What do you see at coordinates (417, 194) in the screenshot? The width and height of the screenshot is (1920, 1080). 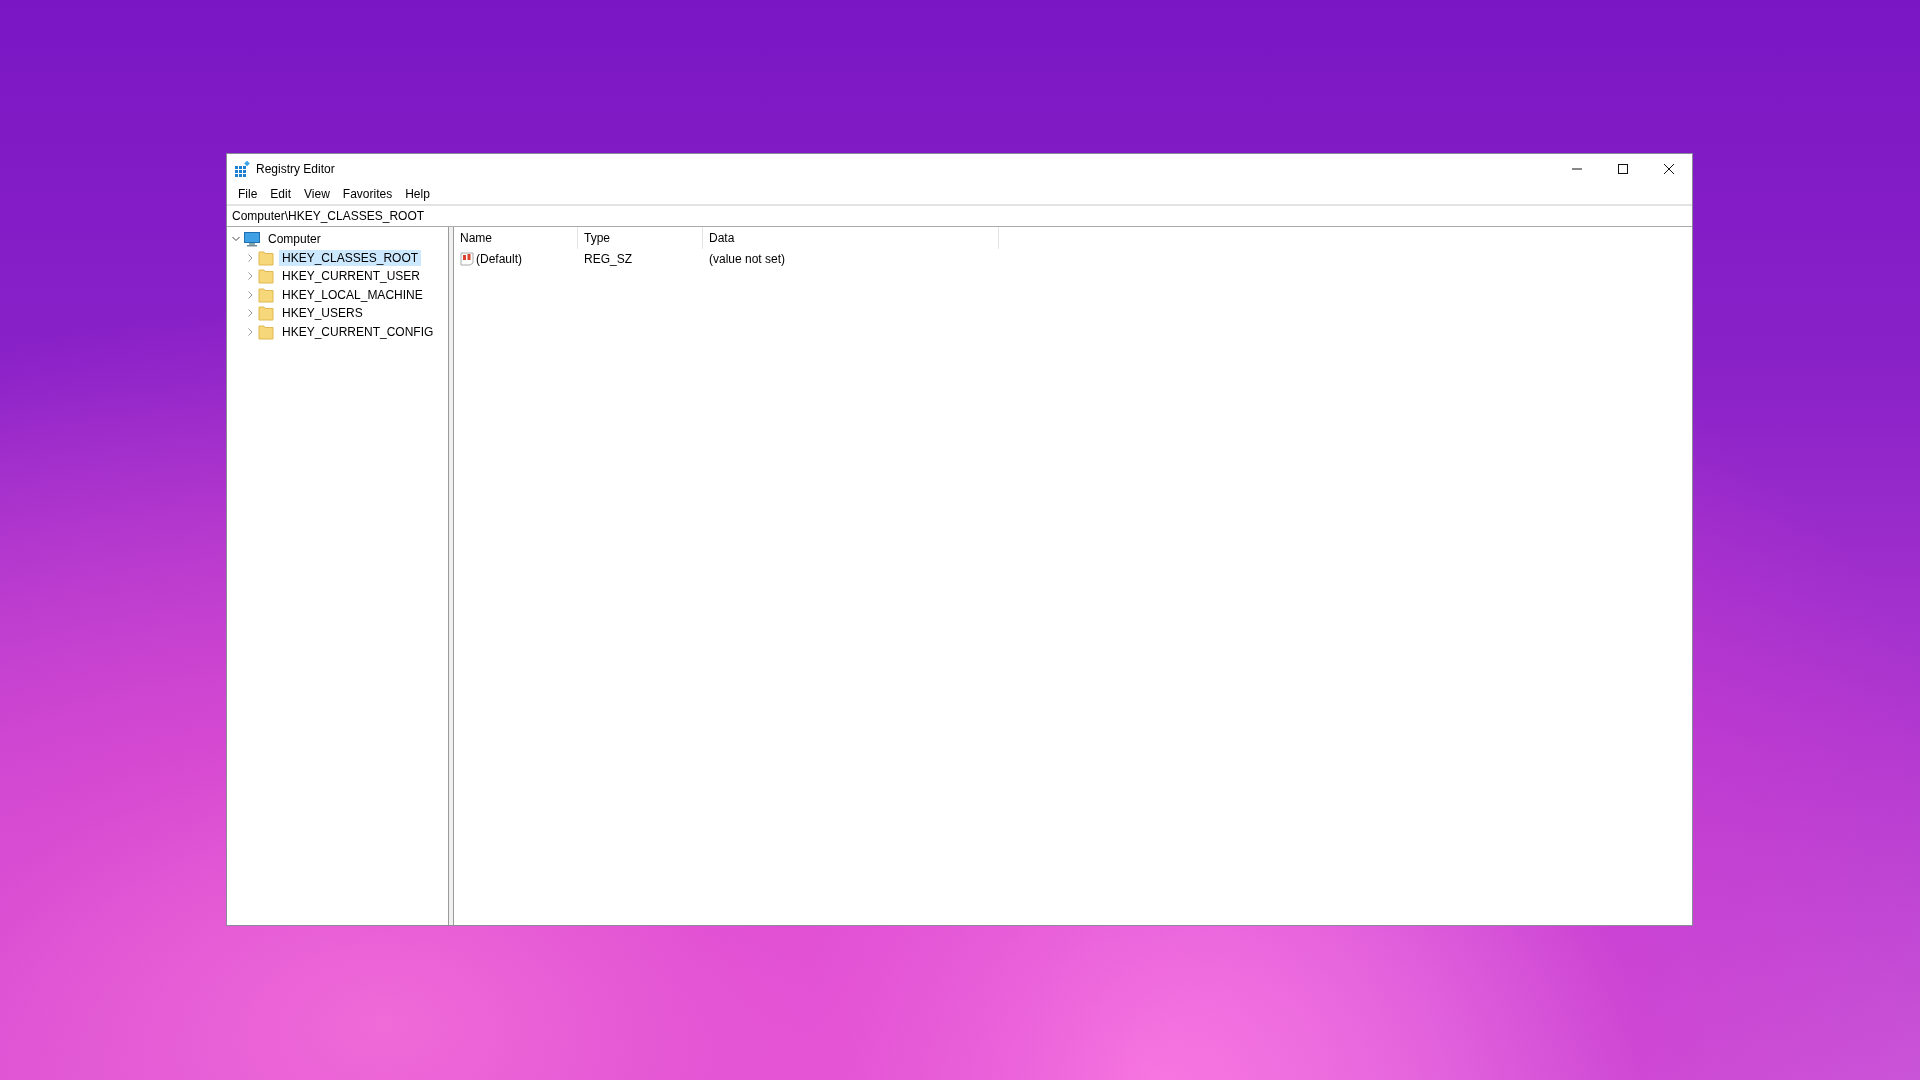 I see `menu-item: Help` at bounding box center [417, 194].